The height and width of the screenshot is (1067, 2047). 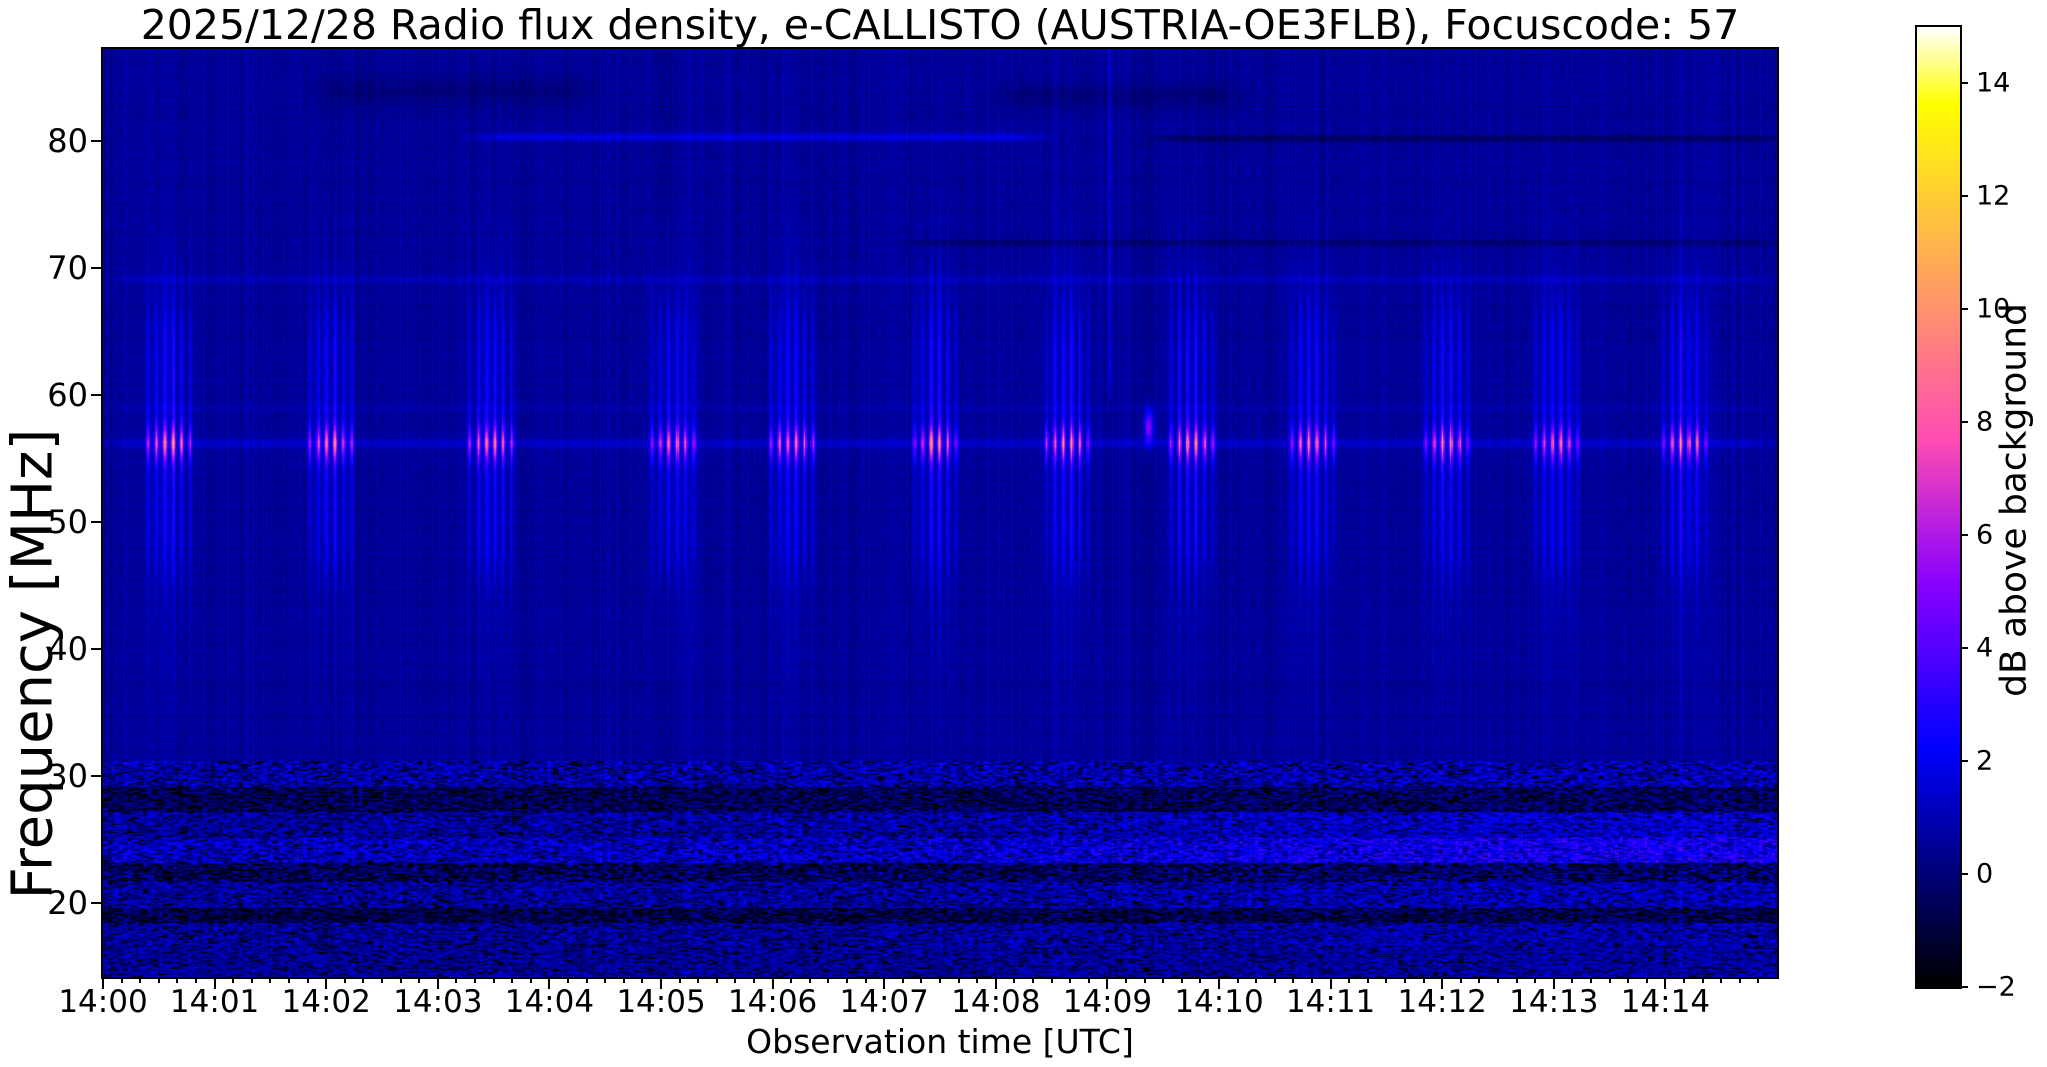 What do you see at coordinates (661, 1002) in the screenshot?
I see `x-tick-label: 14:05` at bounding box center [661, 1002].